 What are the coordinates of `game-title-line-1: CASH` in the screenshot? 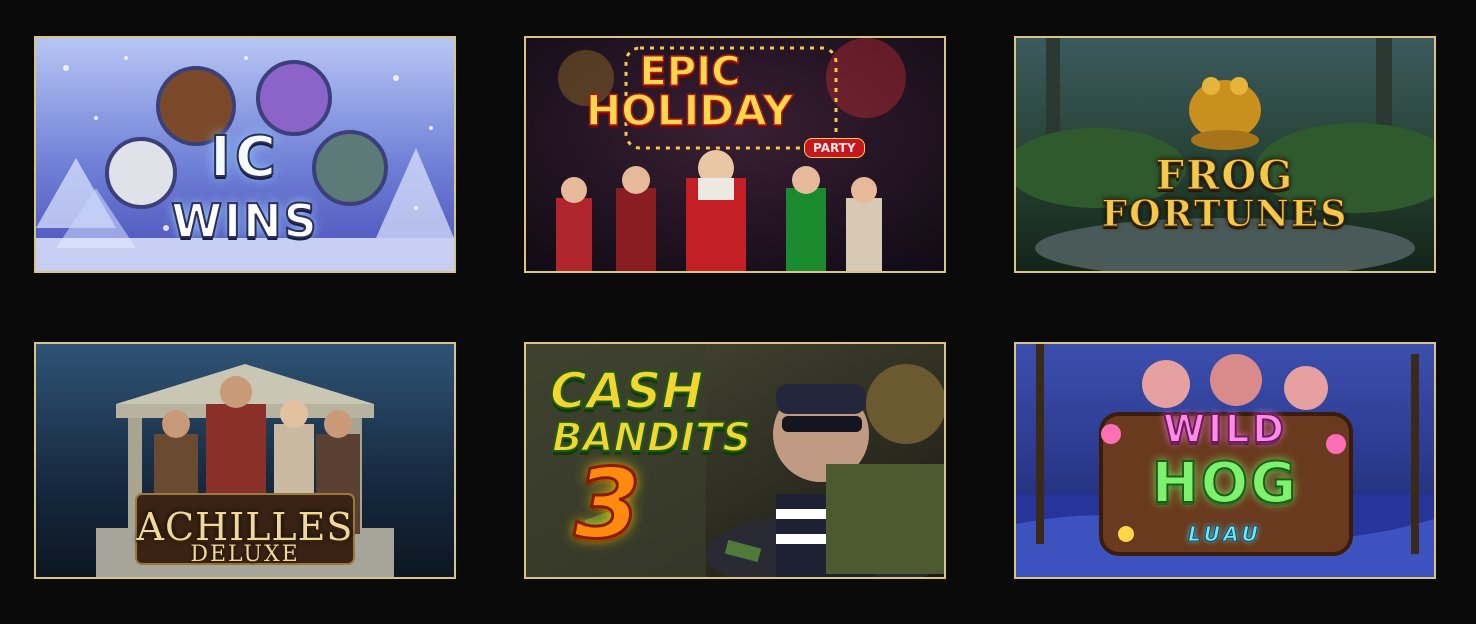 It's located at (626, 391).